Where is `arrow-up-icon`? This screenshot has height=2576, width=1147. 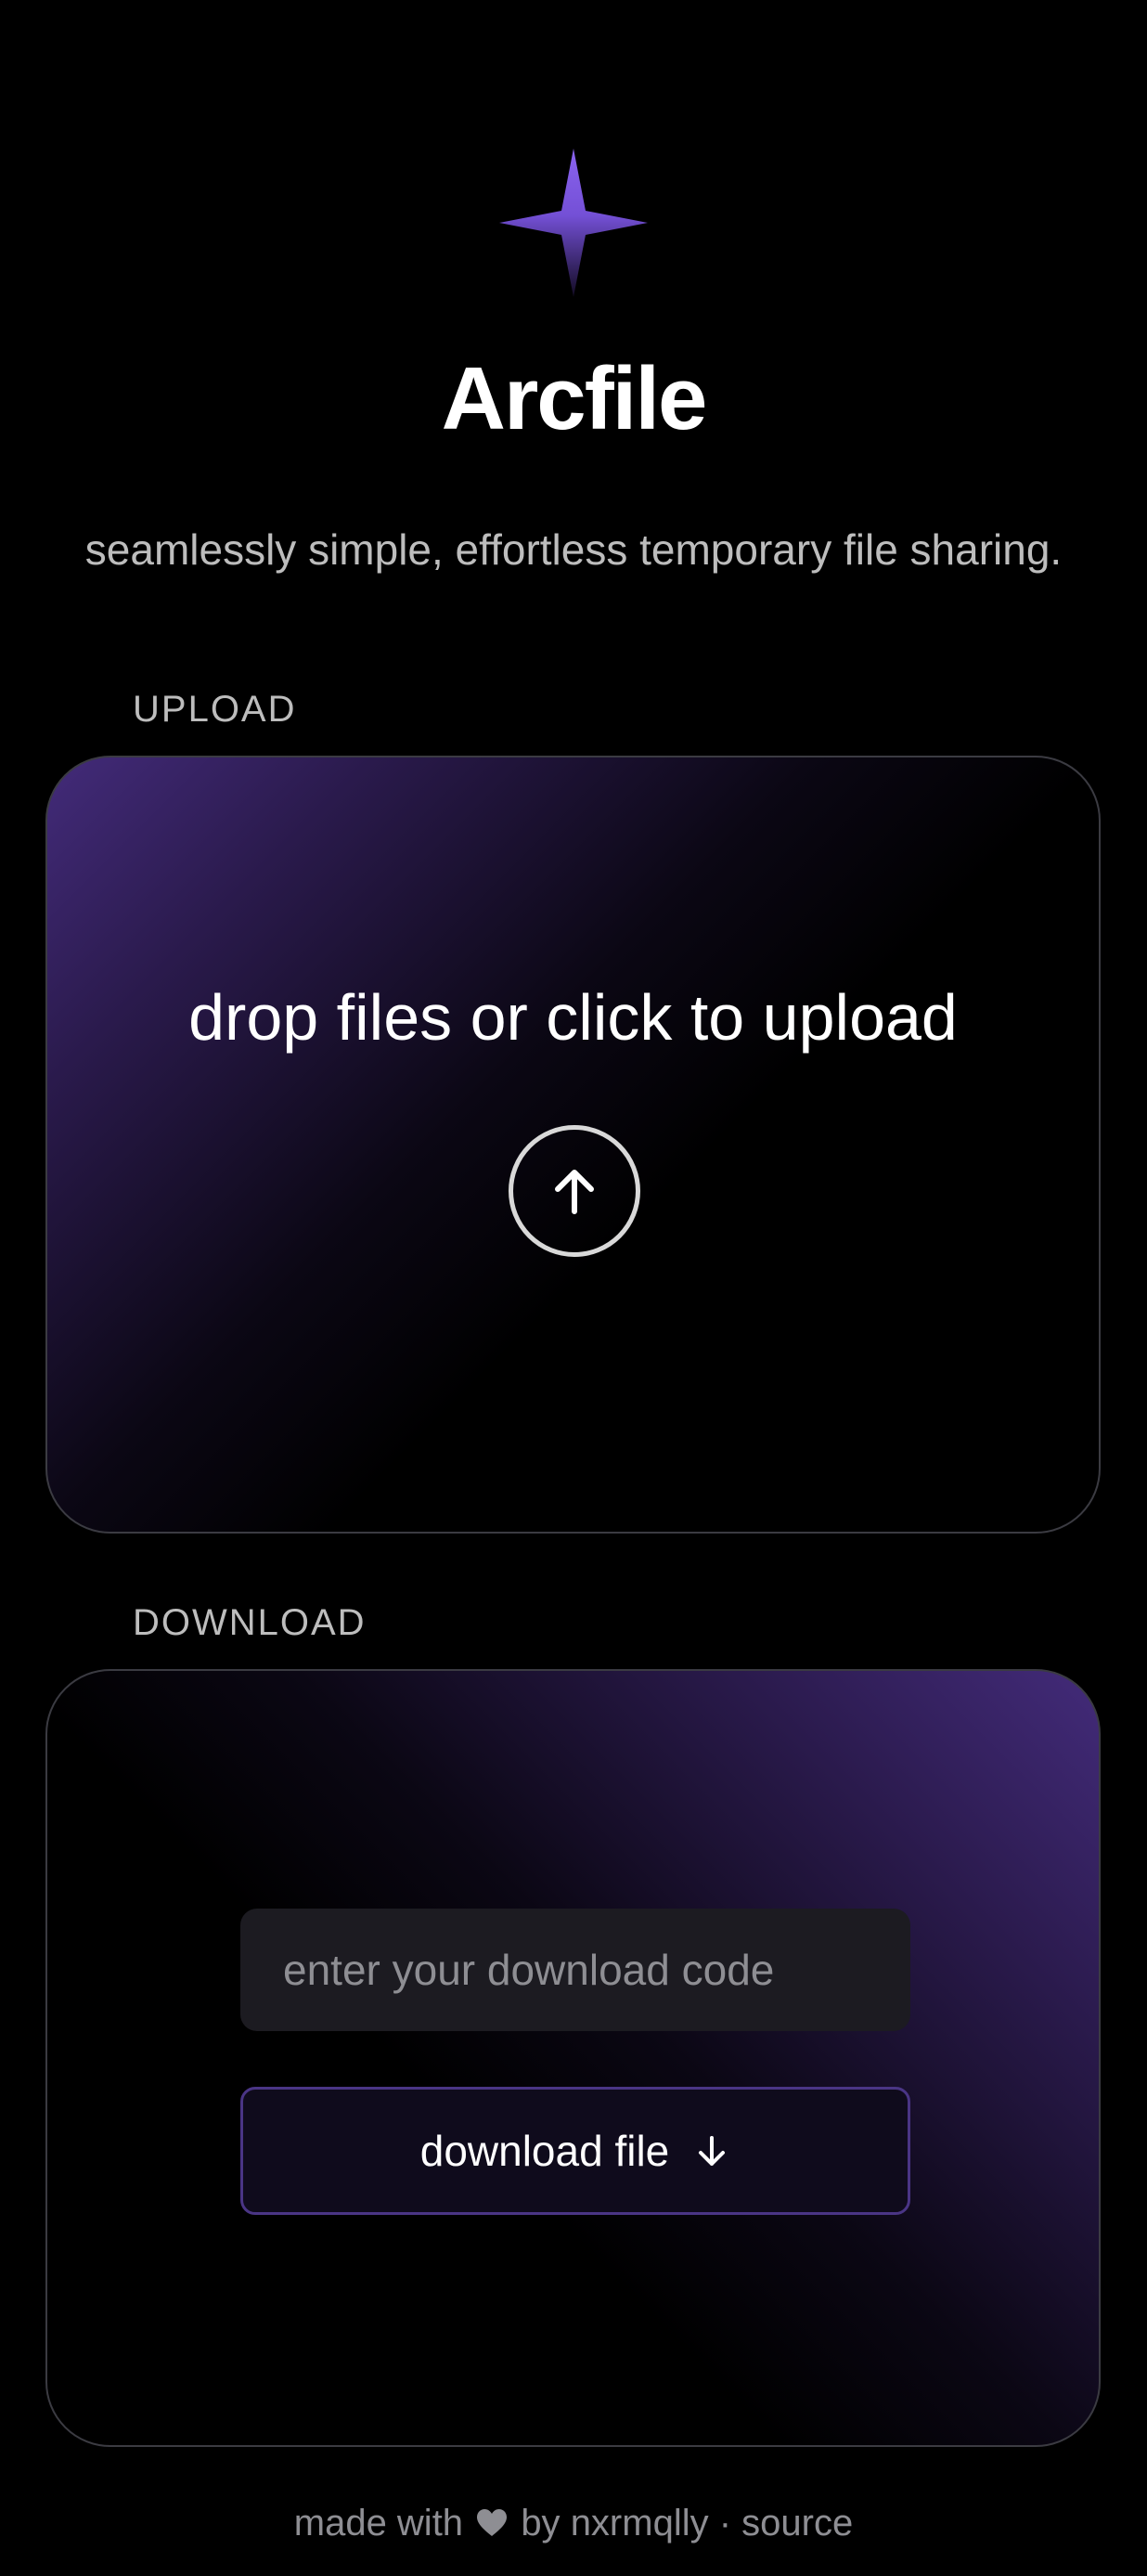 arrow-up-icon is located at coordinates (574, 1192).